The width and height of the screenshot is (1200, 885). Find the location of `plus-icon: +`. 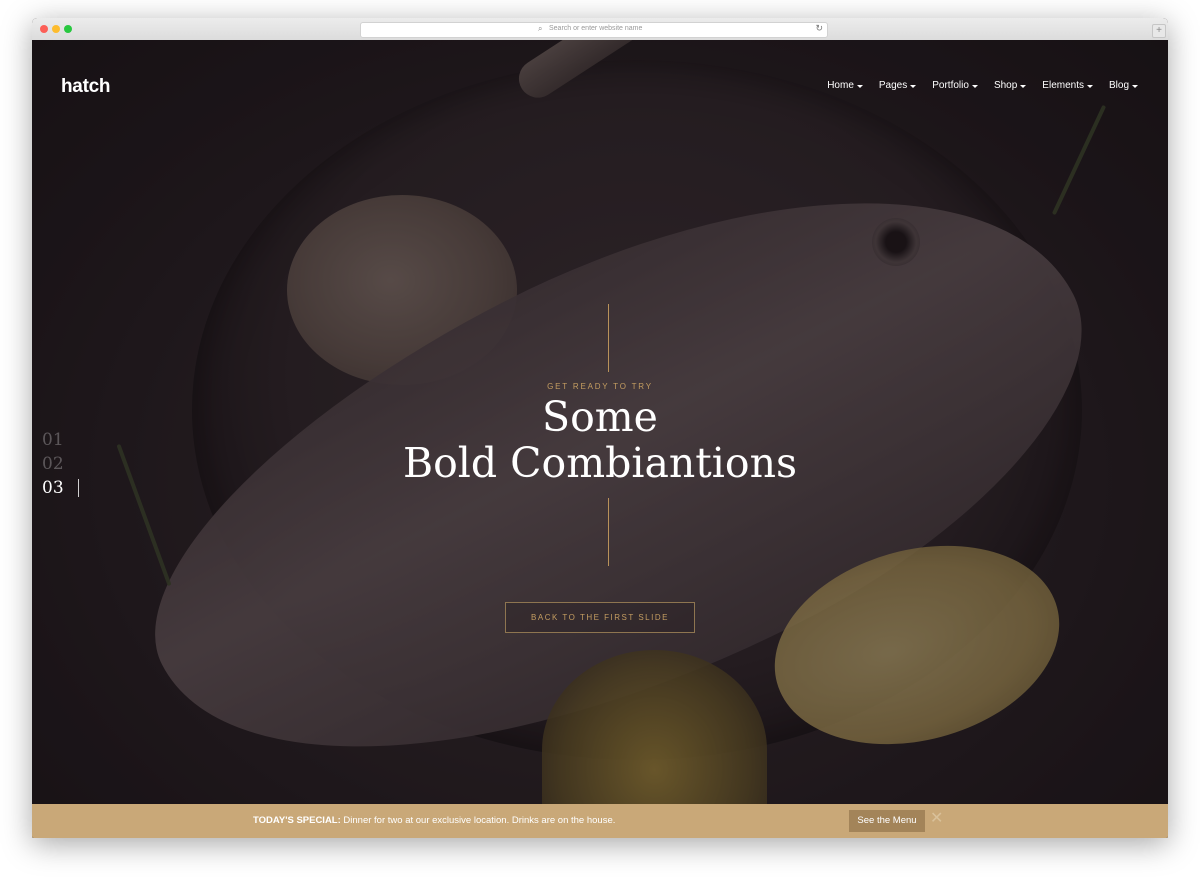

plus-icon: + is located at coordinates (1159, 31).